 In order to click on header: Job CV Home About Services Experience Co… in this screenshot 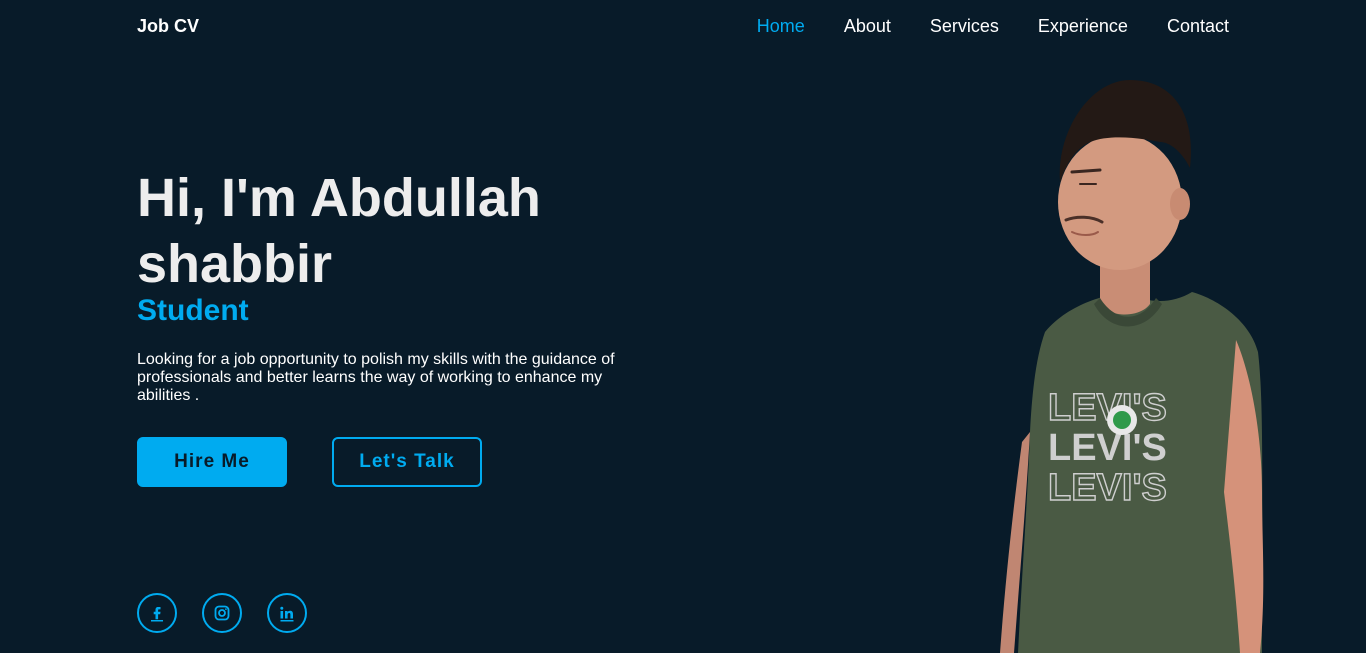, I will do `click(683, 26)`.